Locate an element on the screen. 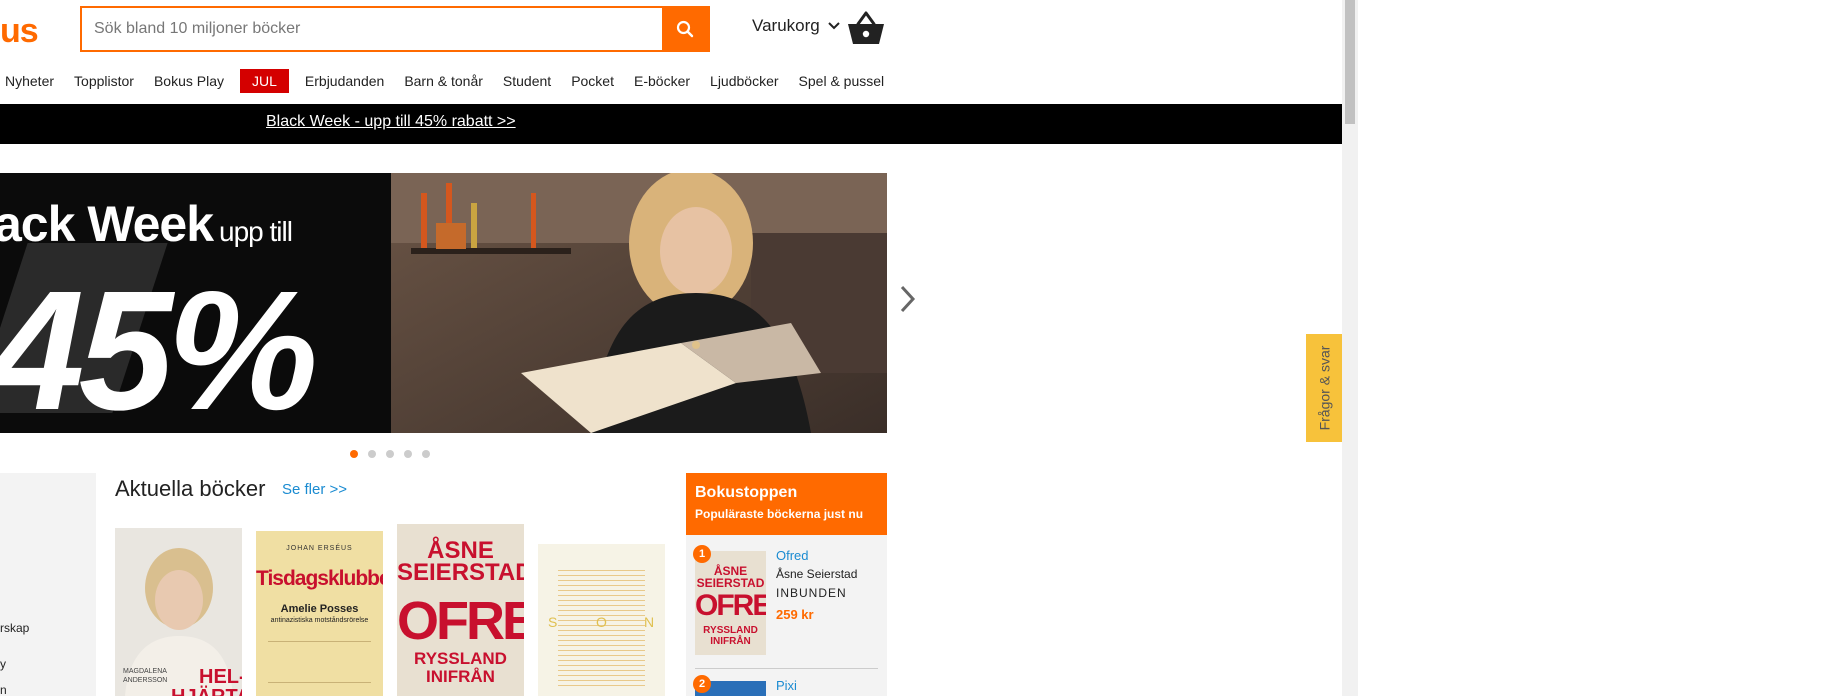  faq-tab: Frågor & svar is located at coordinates (1324, 388).